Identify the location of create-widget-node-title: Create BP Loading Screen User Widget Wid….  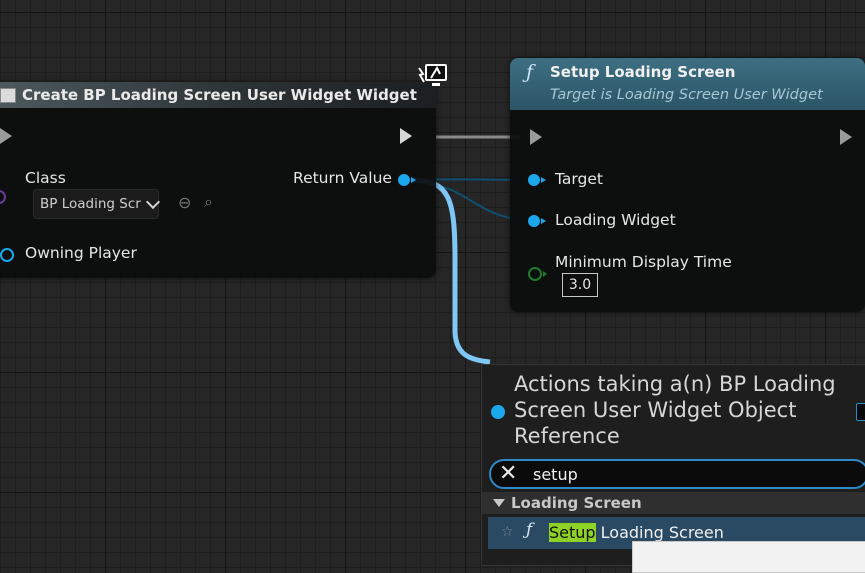
(219, 95).